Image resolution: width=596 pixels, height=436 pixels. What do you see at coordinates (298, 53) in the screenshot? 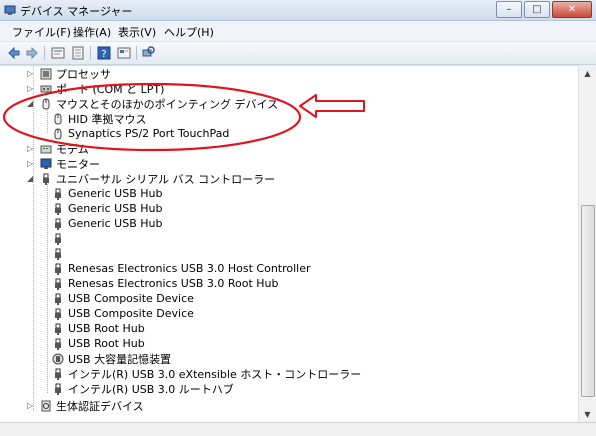
I see `toolbar: ?` at bounding box center [298, 53].